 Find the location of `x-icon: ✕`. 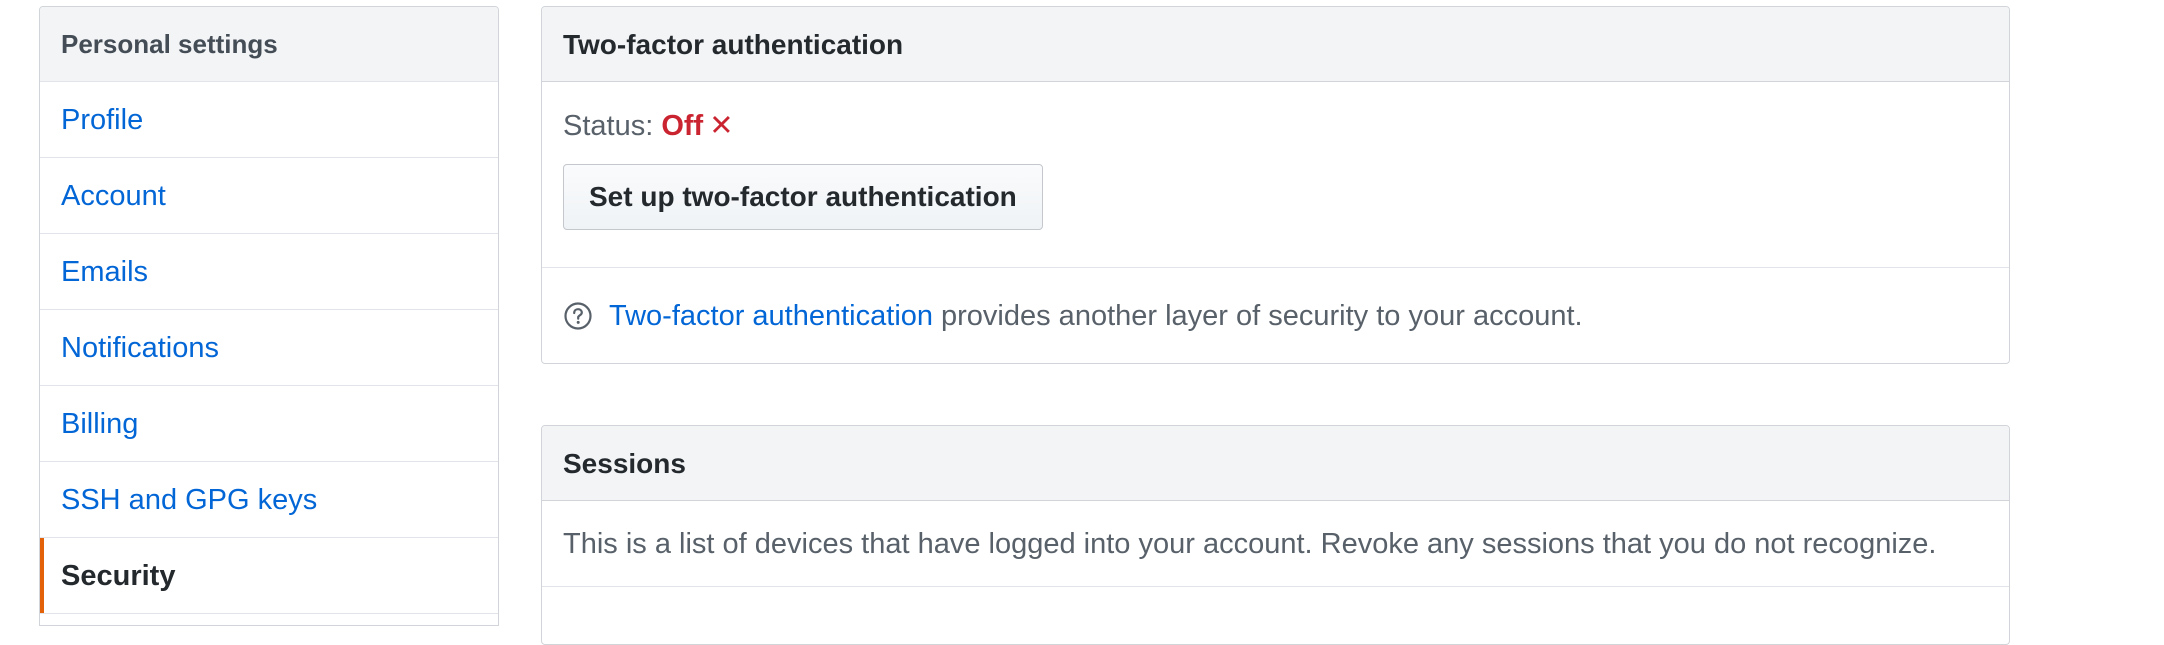

x-icon: ✕ is located at coordinates (721, 126).